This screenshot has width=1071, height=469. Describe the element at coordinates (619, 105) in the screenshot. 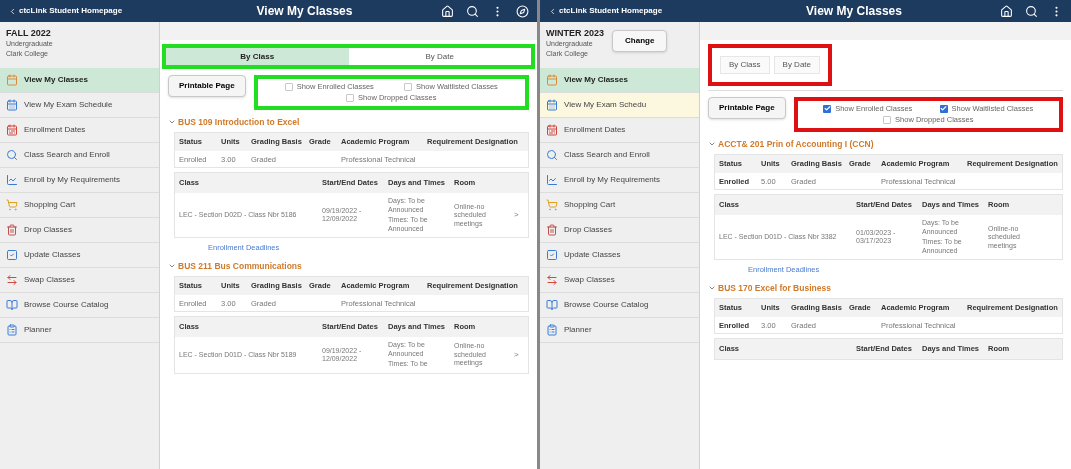

I see `sidebar-item: View My Exam Schedu` at that location.